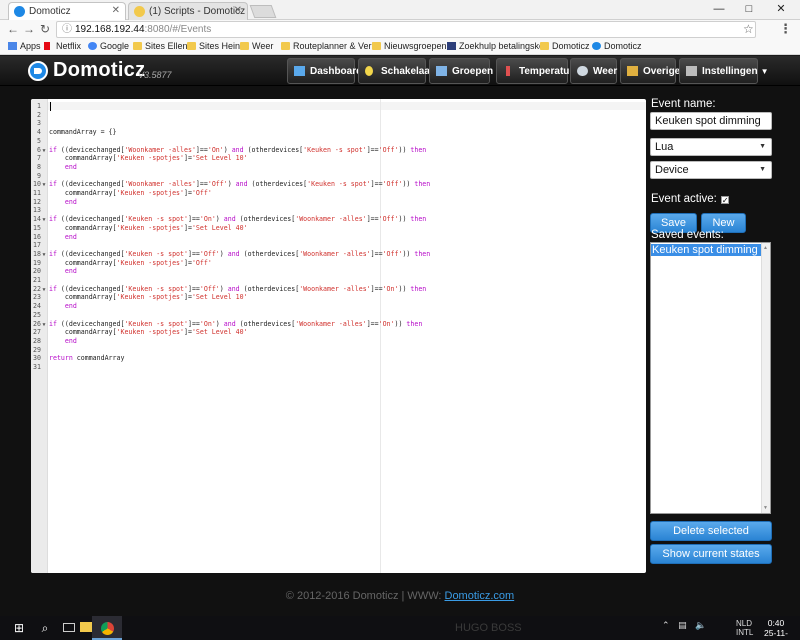  Describe the element at coordinates (711, 531) in the screenshot. I see `delete-selected-button: Delete selected` at that location.